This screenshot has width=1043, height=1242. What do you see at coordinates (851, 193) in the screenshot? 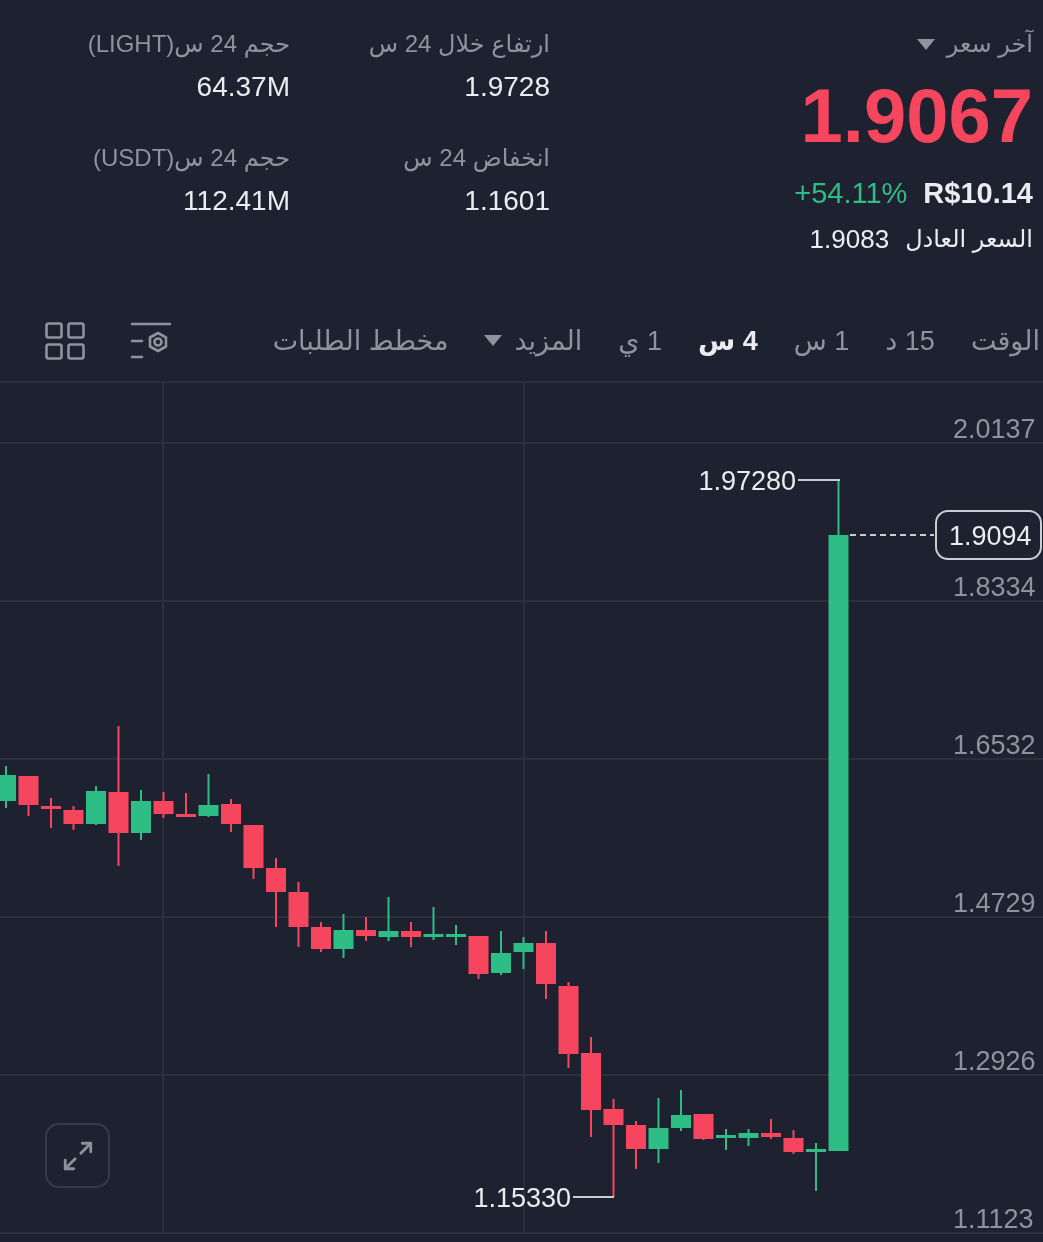
I see `price-change: +54.11%` at bounding box center [851, 193].